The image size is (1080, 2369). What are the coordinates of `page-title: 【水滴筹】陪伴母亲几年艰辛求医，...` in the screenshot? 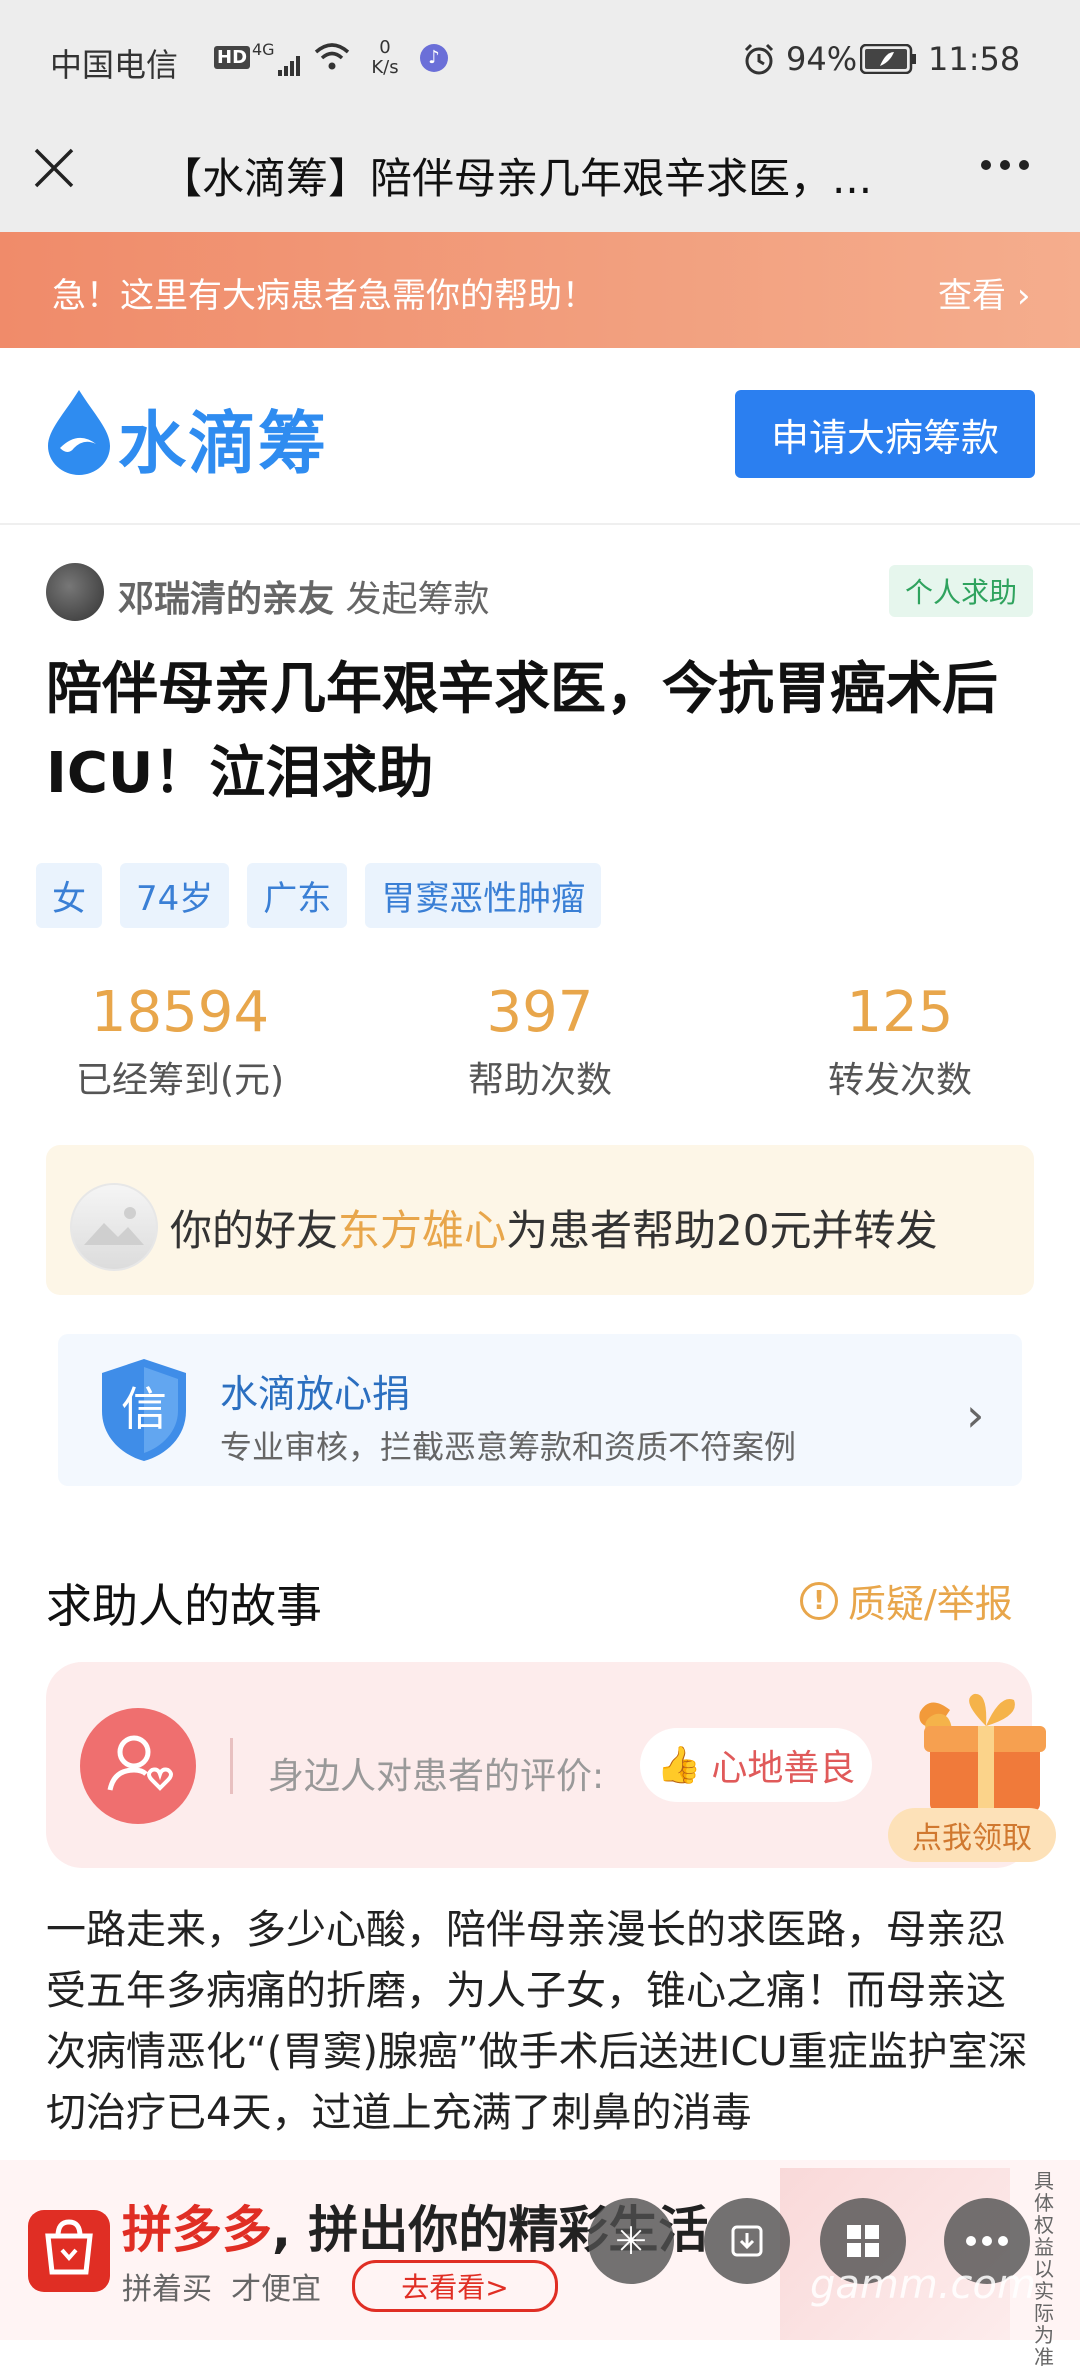 It's located at (516, 178).